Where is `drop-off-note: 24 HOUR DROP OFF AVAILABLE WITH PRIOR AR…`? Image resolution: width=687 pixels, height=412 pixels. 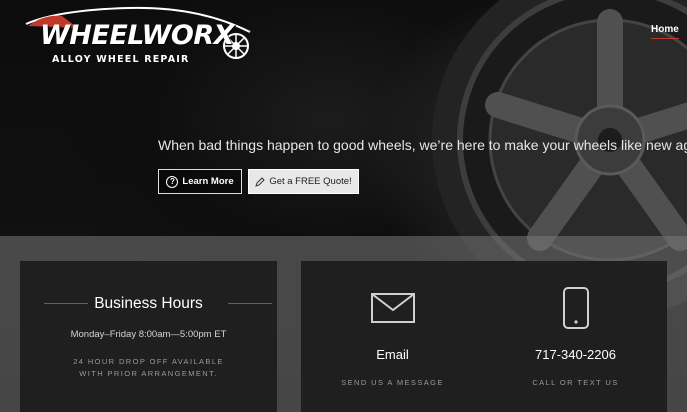
drop-off-note: 24 HOUR DROP OFF AVAILABLE WITH PRIOR AR… is located at coordinates (148, 368).